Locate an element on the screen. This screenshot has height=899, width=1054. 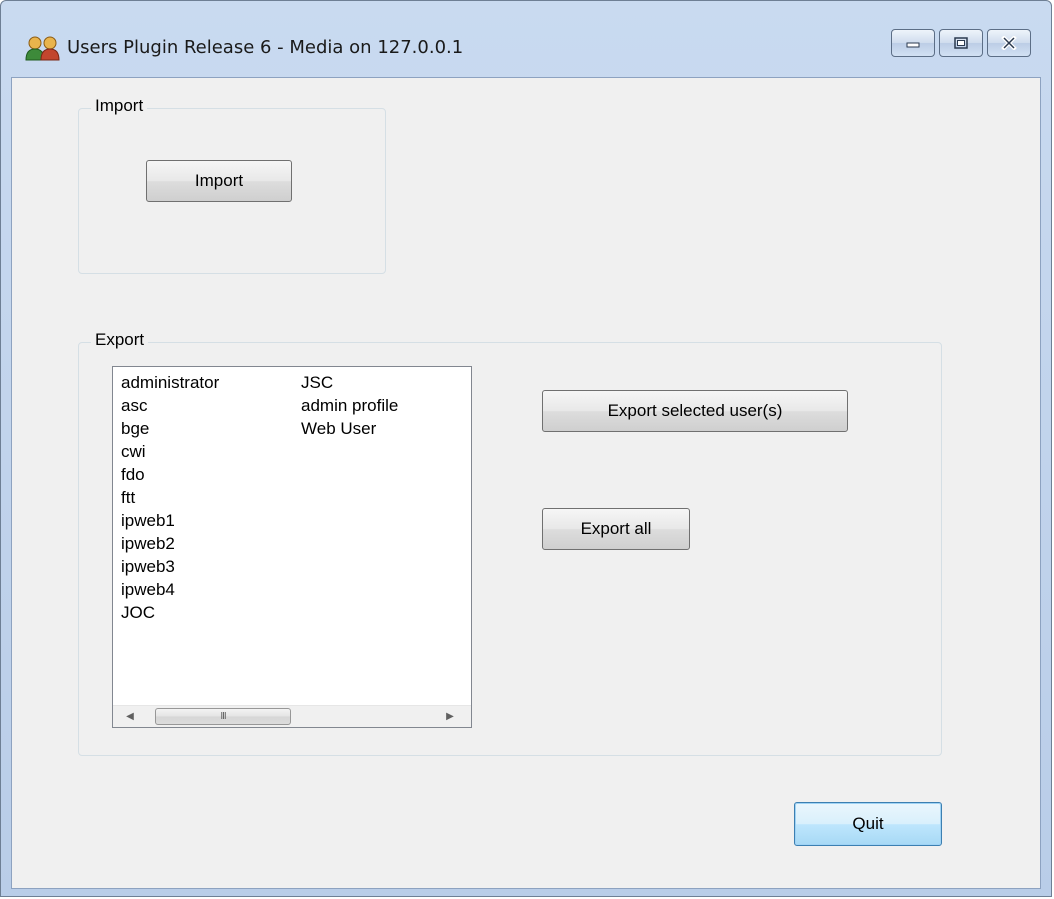
close-icon is located at coordinates (1009, 43).